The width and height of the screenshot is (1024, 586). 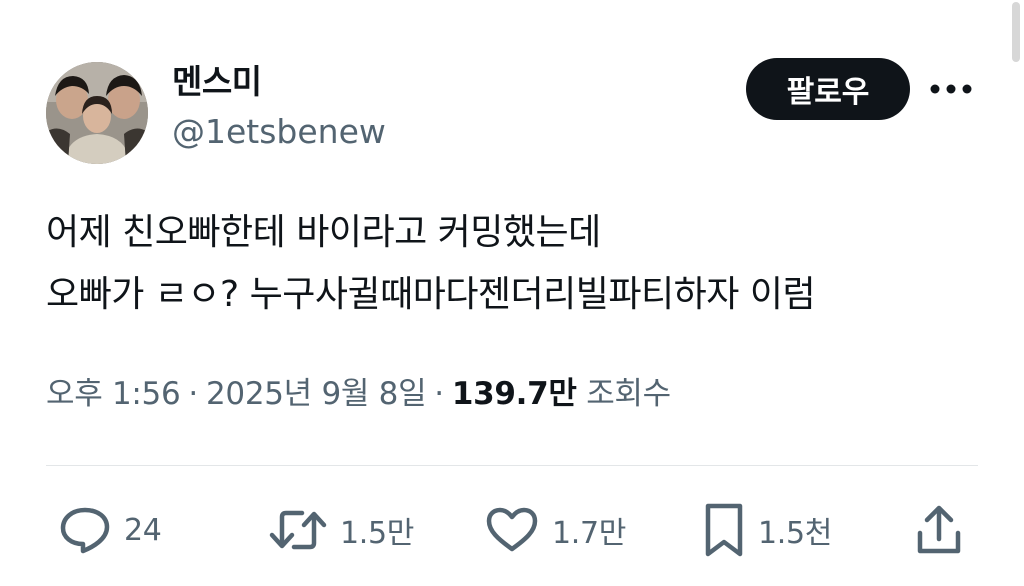 What do you see at coordinates (589, 533) in the screenshot?
I see `like-count: 1.7만` at bounding box center [589, 533].